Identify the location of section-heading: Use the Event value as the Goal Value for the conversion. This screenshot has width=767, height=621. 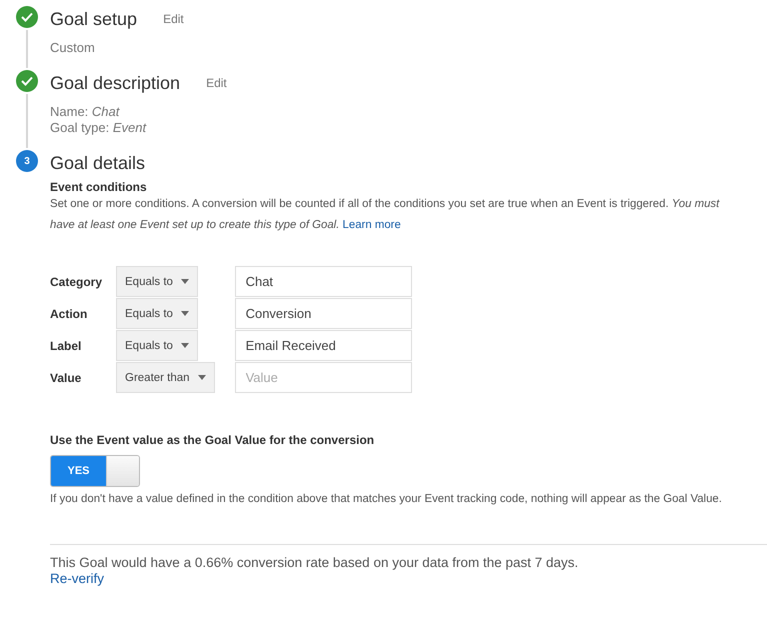
(213, 440).